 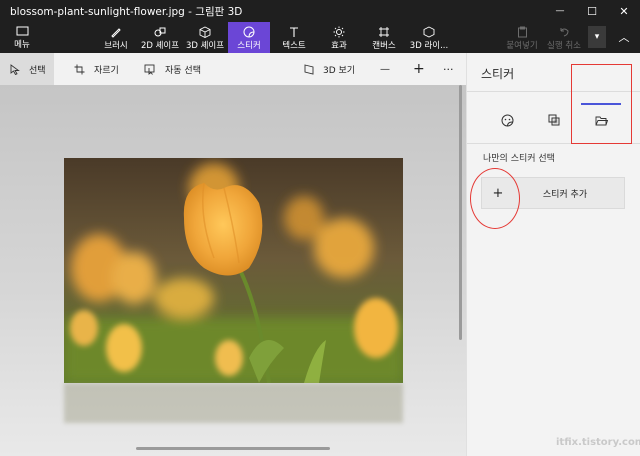 What do you see at coordinates (519, 159) in the screenshot?
I see `section-label: 나만의 스티커 선택` at bounding box center [519, 159].